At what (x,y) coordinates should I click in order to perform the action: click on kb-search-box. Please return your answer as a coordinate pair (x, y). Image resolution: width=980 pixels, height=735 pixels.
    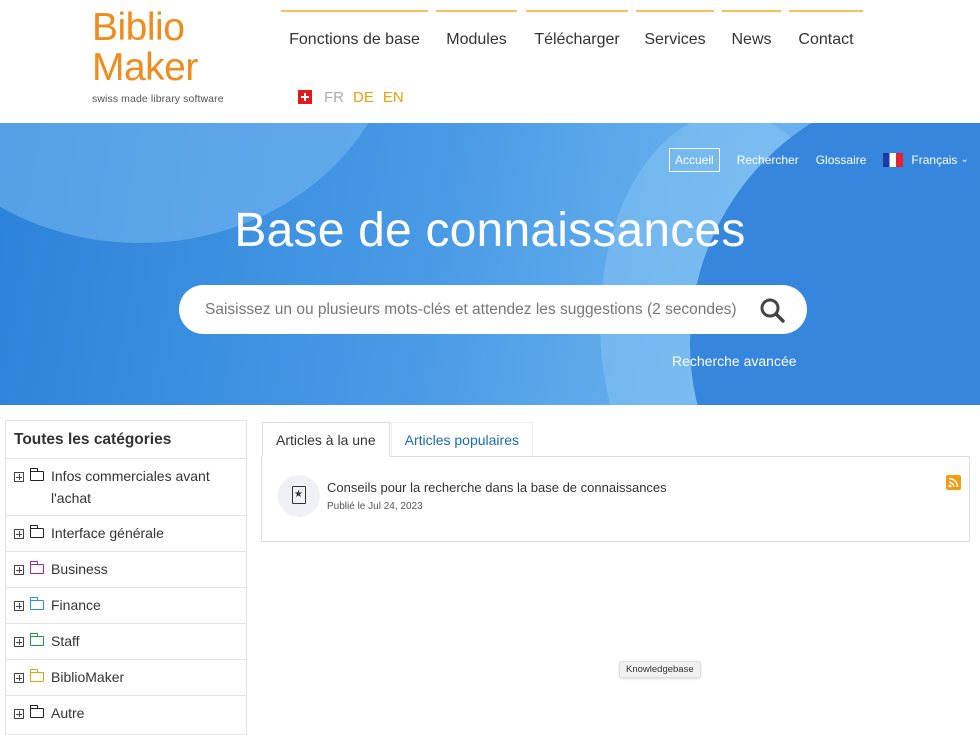
    Looking at the image, I should click on (493, 309).